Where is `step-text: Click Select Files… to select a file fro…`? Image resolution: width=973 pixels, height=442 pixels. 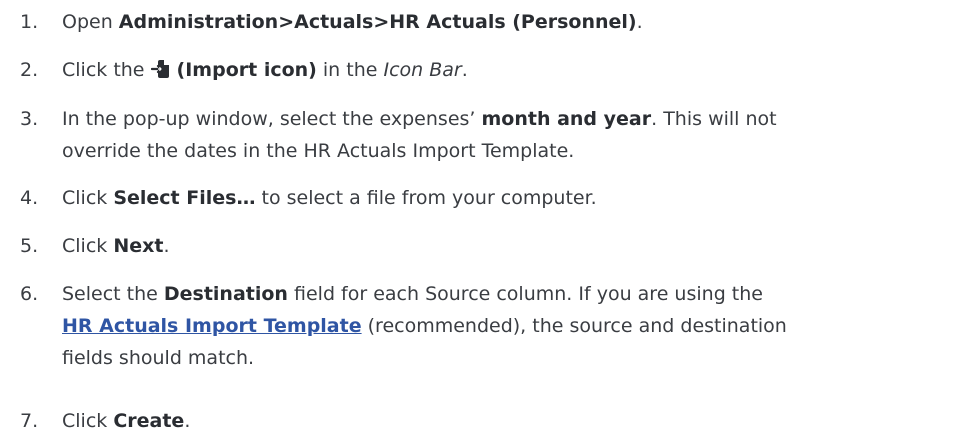 step-text: Click Select Files… to select a file fro… is located at coordinates (514, 198).